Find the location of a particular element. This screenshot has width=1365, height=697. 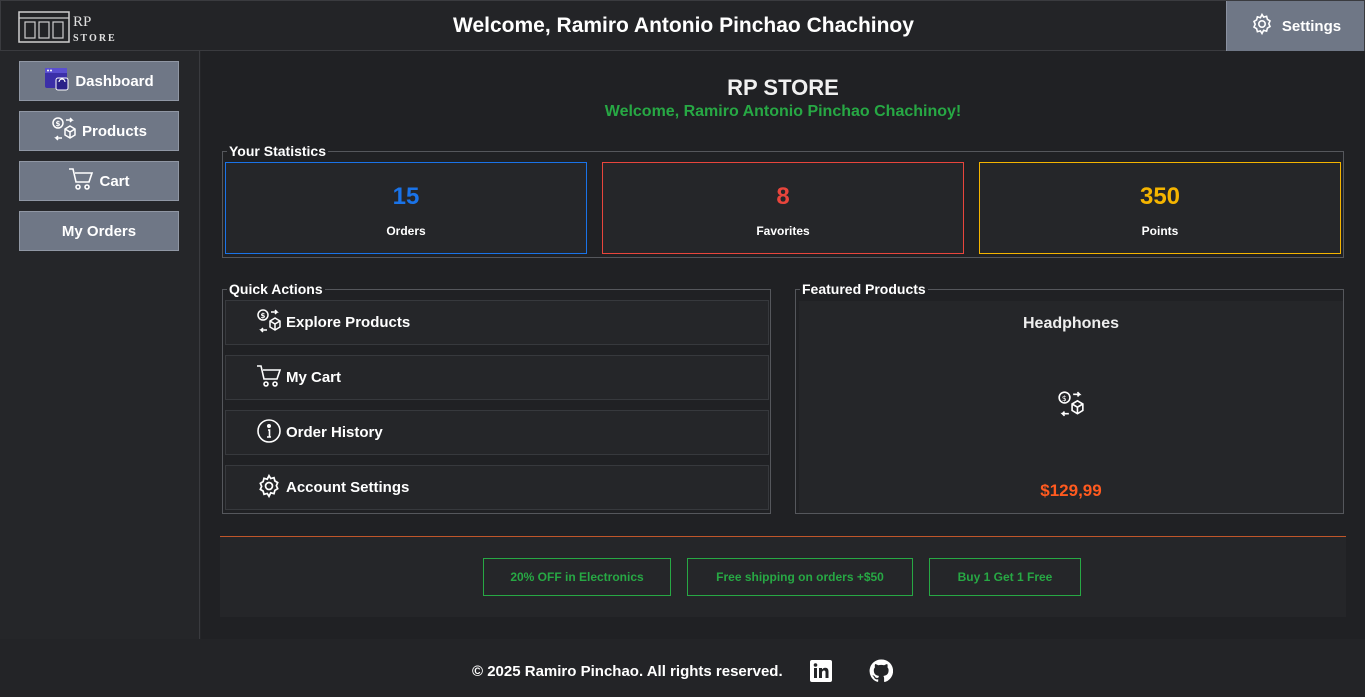

stat-label: Orders is located at coordinates (406, 231).